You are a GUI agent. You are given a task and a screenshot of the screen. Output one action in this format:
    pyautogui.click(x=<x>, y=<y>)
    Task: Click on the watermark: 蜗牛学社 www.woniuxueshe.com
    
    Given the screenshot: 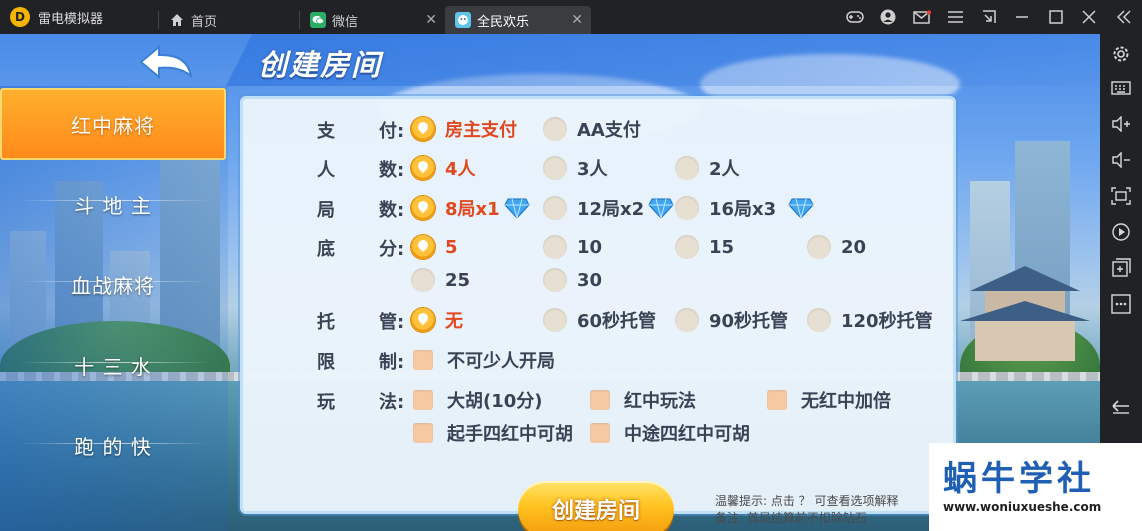 What is the action you would take?
    pyautogui.click(x=1035, y=487)
    